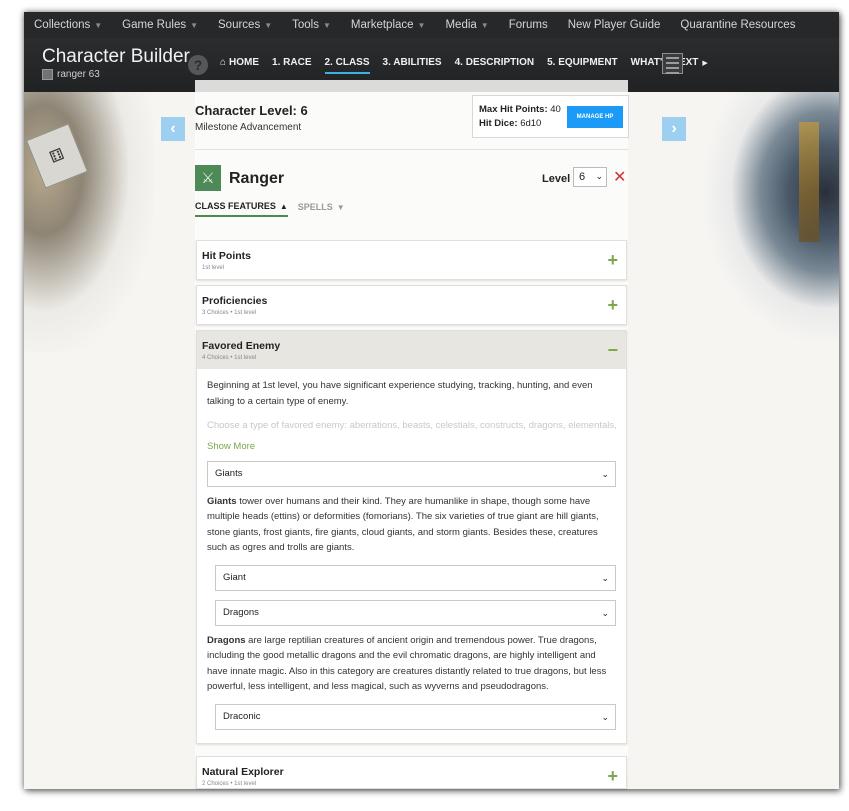 The height and width of the screenshot is (811, 849). I want to click on dice-icon: ⚅, so click(57, 156).